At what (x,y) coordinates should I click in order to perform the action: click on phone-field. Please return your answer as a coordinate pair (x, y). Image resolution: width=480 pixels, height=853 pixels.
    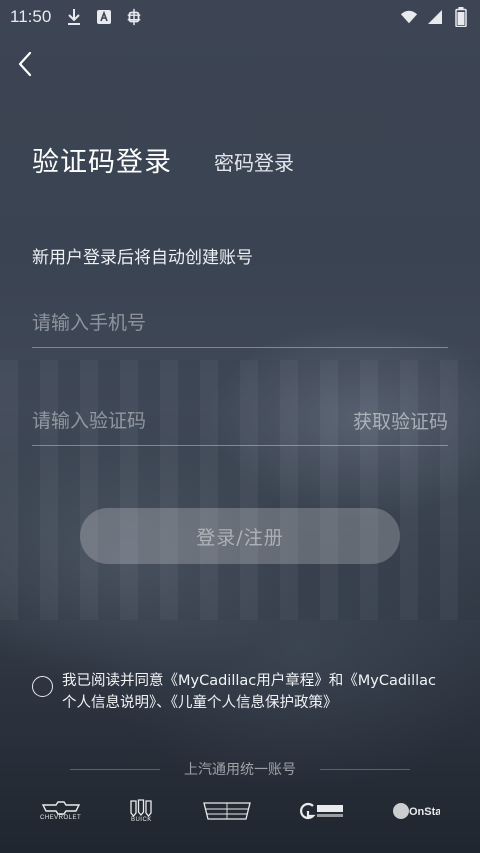
    Looking at the image, I should click on (240, 323).